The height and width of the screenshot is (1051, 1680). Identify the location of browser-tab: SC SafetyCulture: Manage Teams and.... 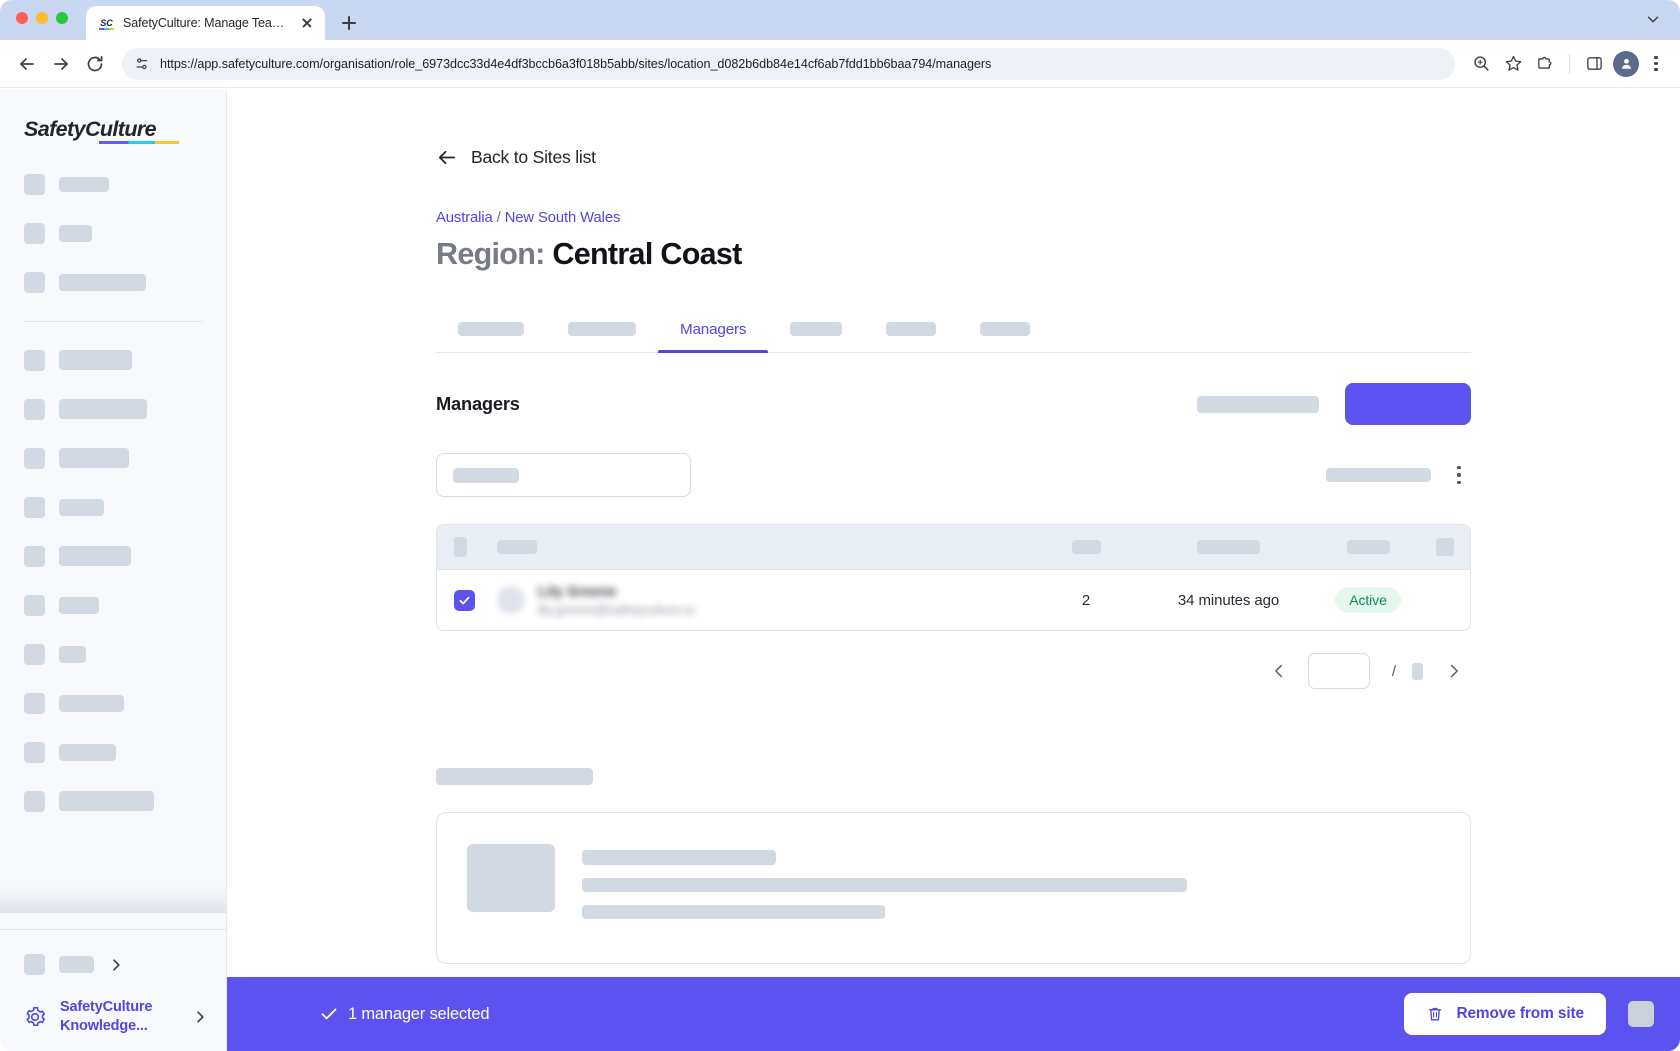
(205, 23).